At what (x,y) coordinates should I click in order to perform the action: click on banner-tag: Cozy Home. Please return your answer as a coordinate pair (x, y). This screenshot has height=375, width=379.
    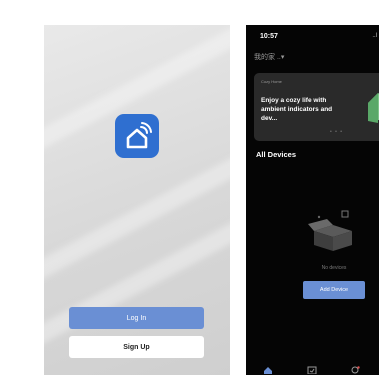
    Looking at the image, I should click on (271, 81).